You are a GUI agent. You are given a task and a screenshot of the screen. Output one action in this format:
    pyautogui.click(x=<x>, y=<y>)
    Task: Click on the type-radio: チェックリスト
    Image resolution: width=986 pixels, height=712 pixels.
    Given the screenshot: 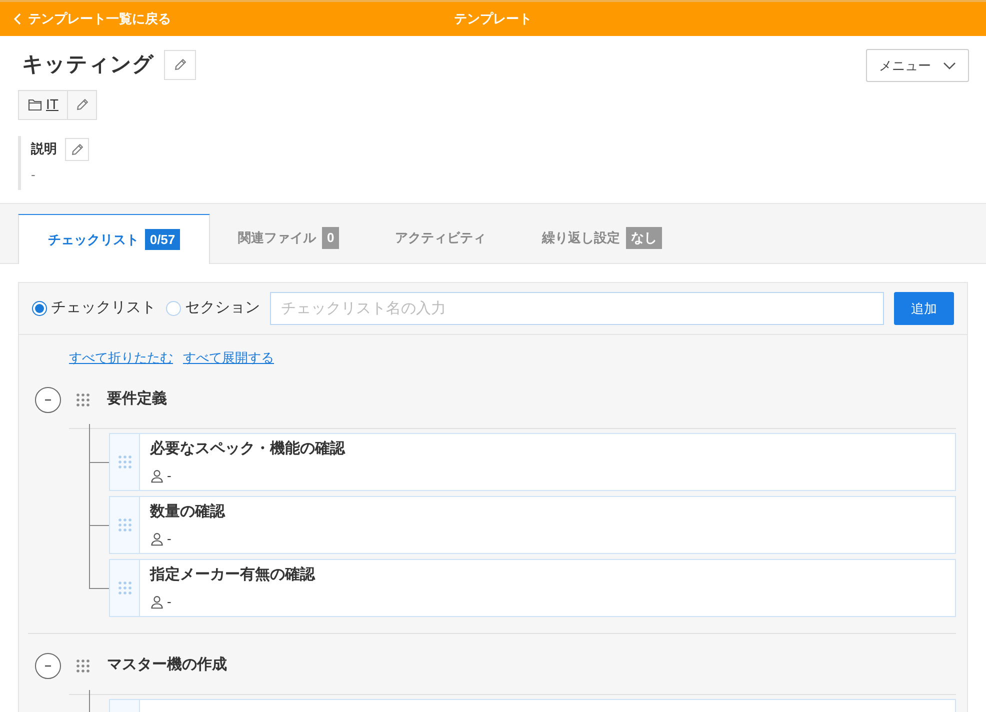 What is the action you would take?
    pyautogui.click(x=94, y=308)
    